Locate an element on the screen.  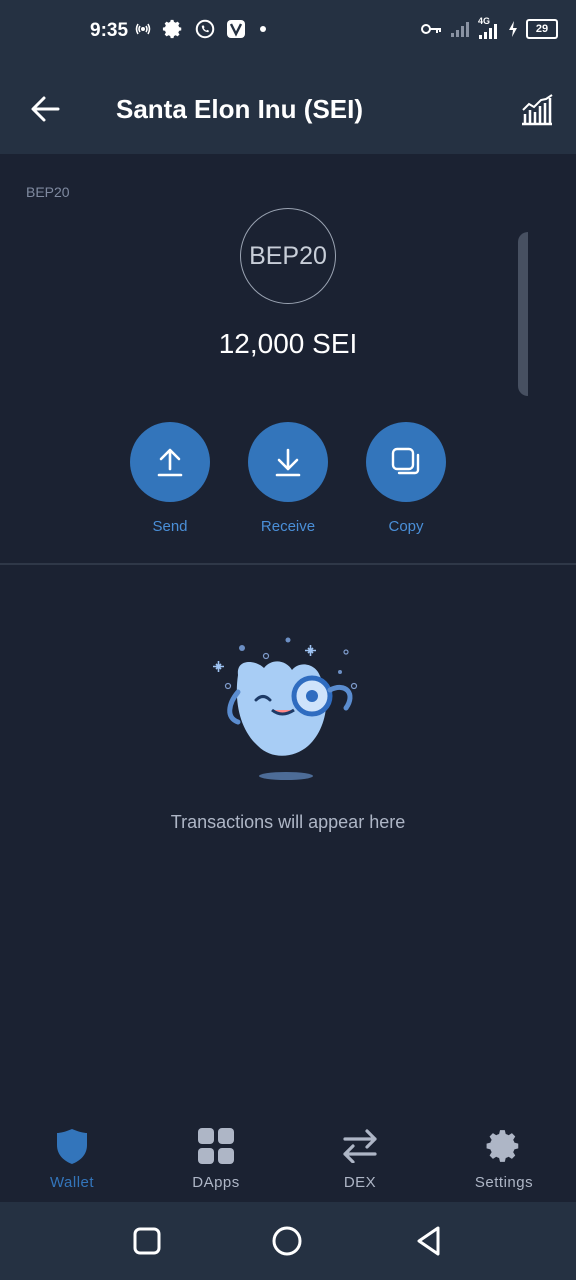
vpn-app-icon is located at coordinates (236, 29).